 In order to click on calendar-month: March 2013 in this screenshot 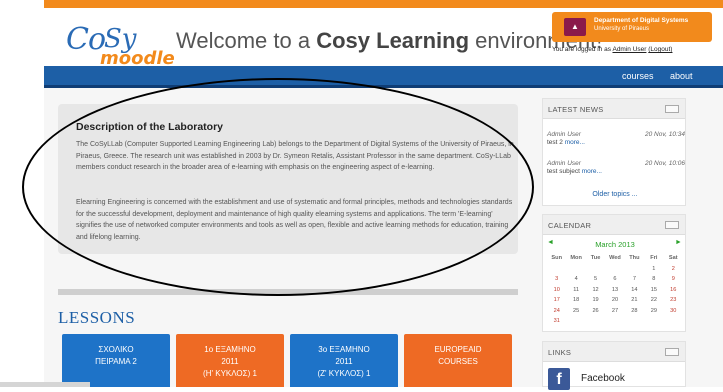, I will do `click(615, 244)`.